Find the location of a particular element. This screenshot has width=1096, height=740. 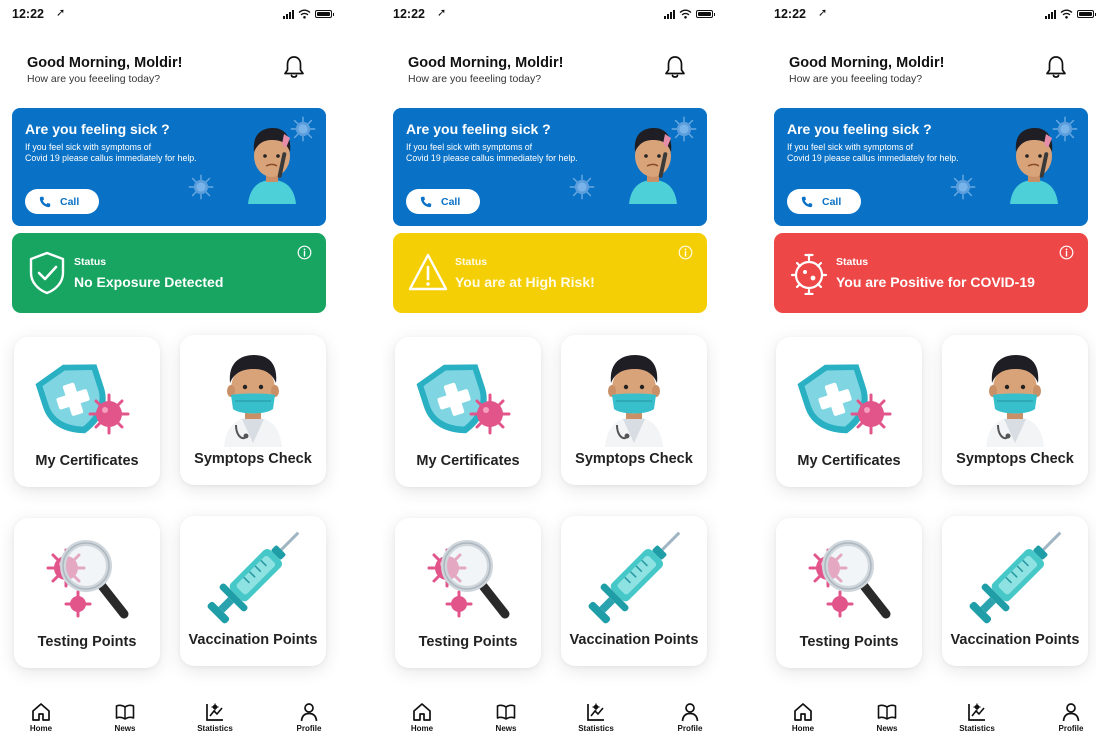

location-arrow-icon: ➚ is located at coordinates (61, 13).